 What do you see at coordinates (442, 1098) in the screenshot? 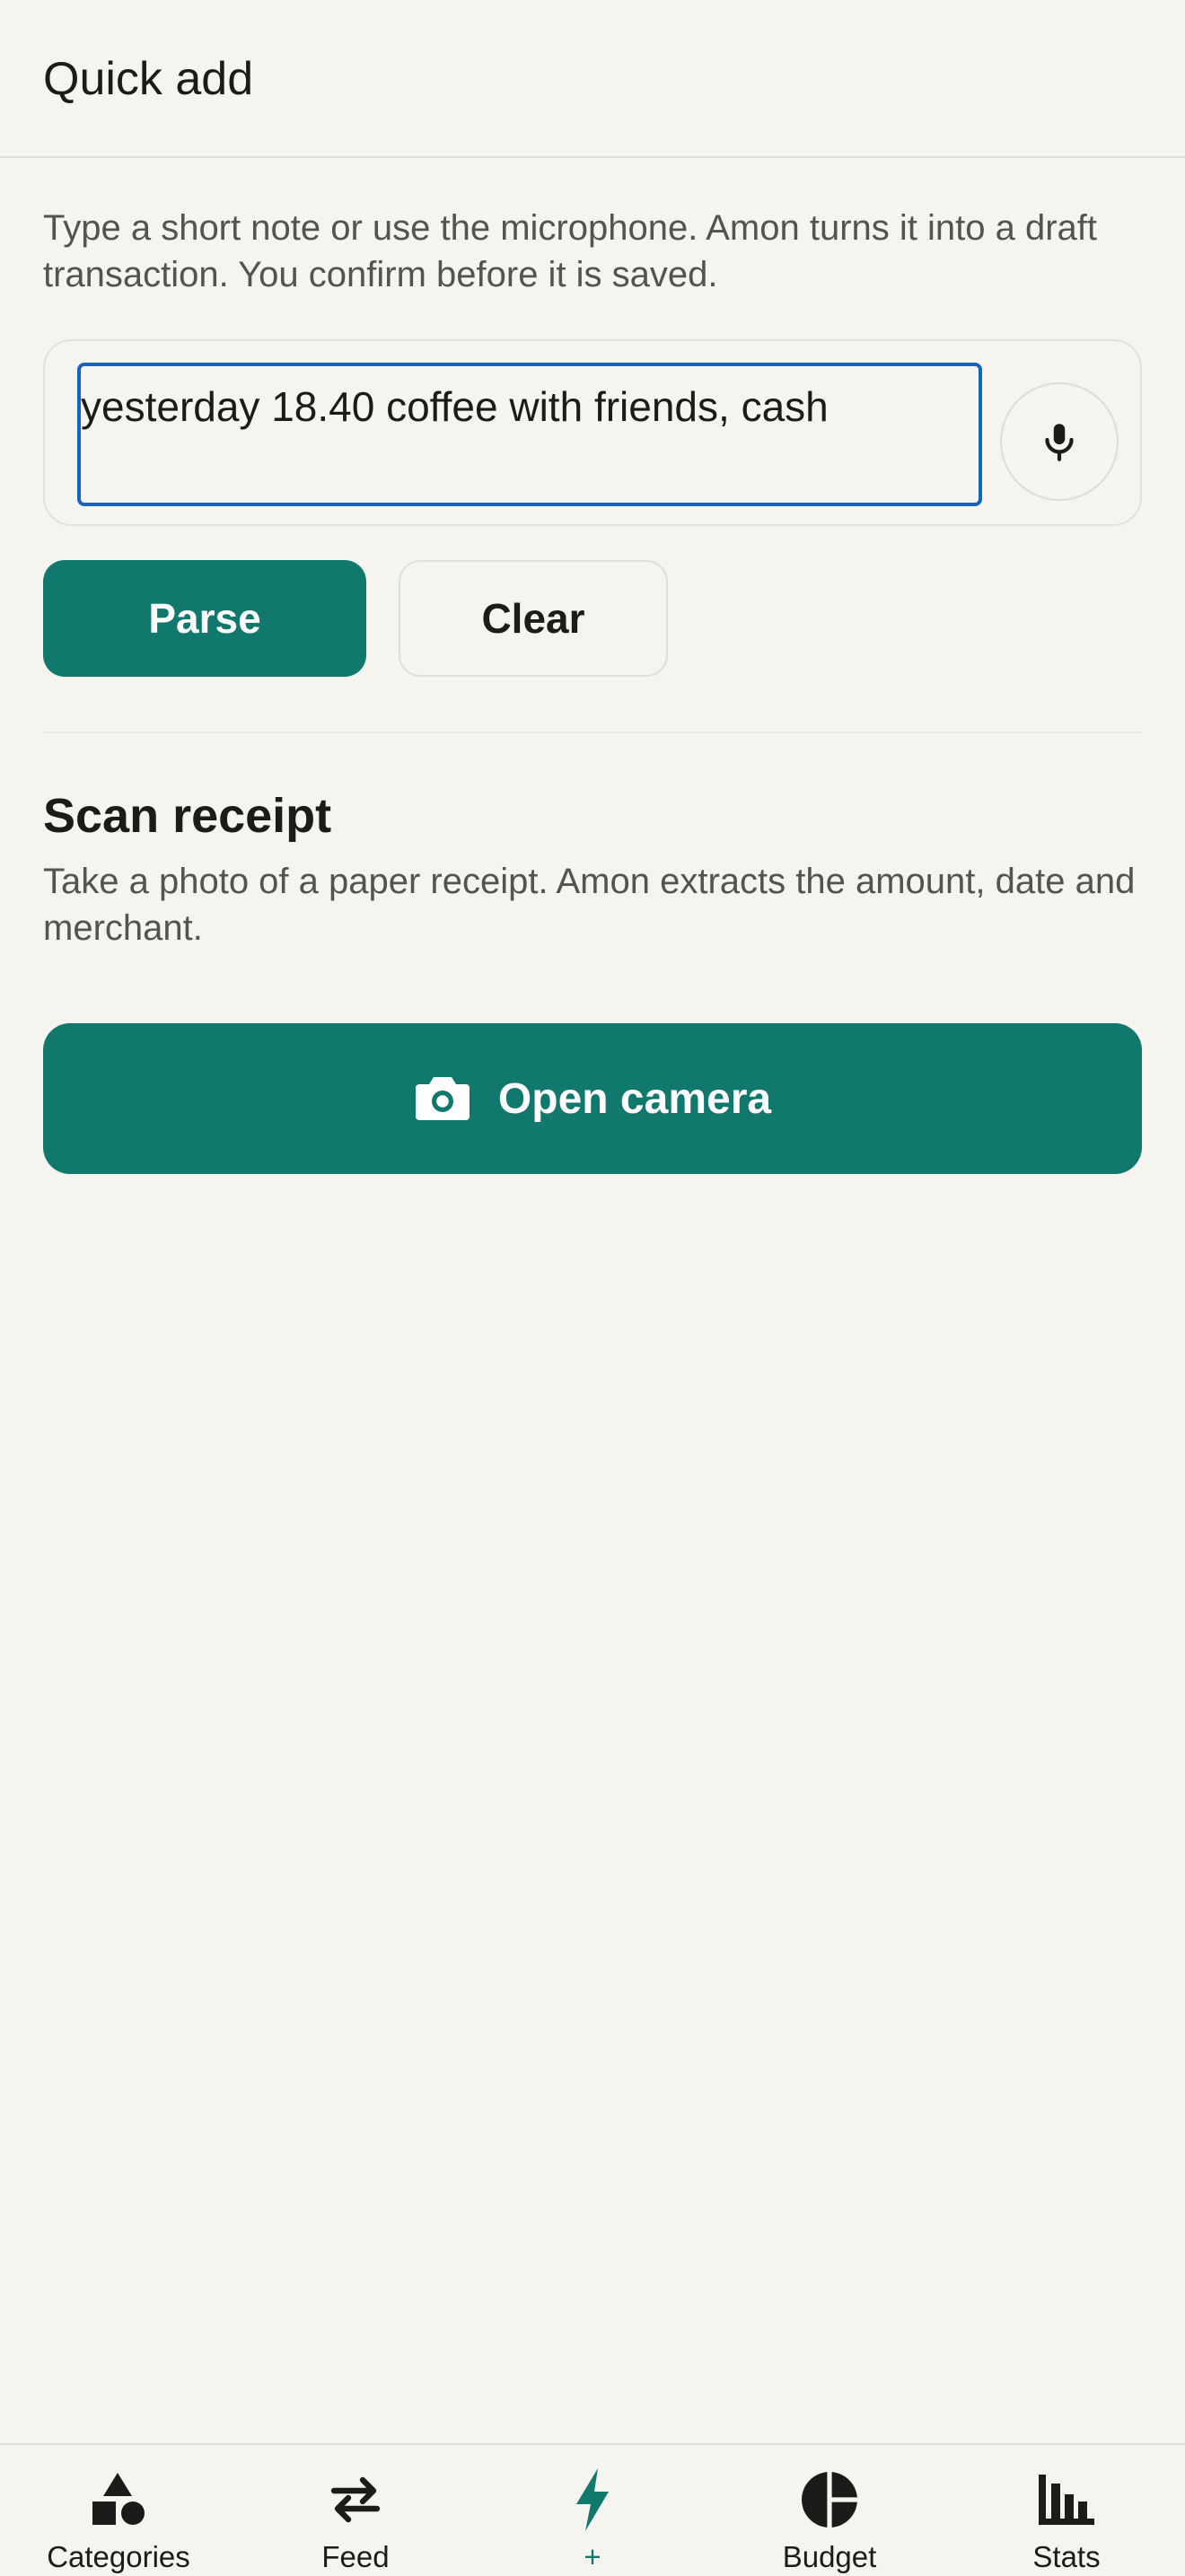
I see `camera-icon` at bounding box center [442, 1098].